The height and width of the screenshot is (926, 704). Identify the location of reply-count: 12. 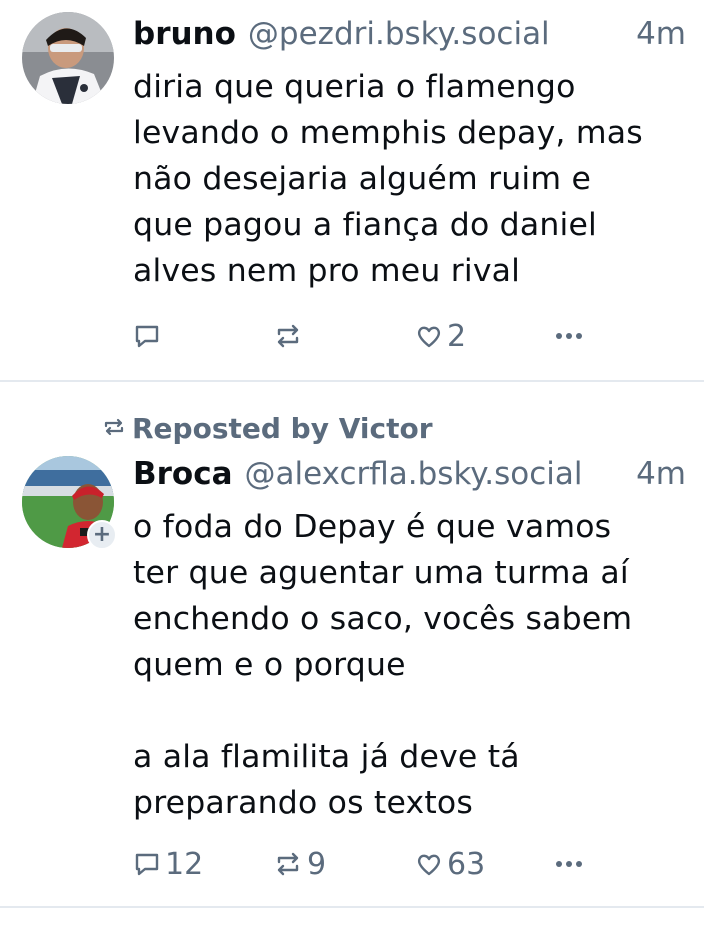
(184, 864).